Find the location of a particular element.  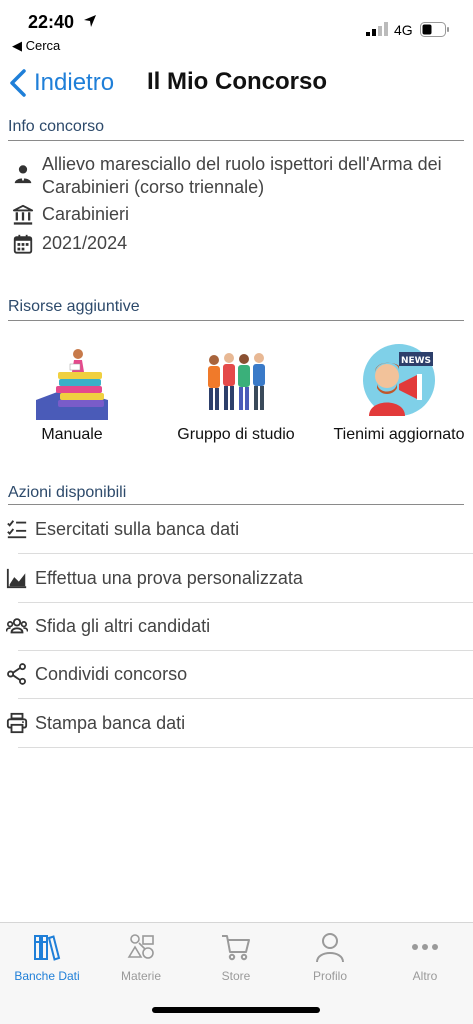

resource-tienimi-aggiornato: NEWS Tienimi aggiornato is located at coordinates (399, 392).